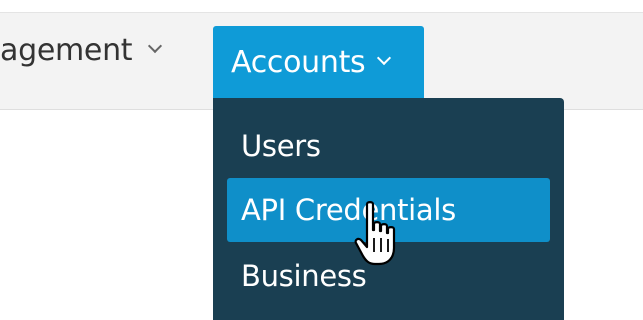  What do you see at coordinates (281, 146) in the screenshot?
I see `menu-item-label: Users` at bounding box center [281, 146].